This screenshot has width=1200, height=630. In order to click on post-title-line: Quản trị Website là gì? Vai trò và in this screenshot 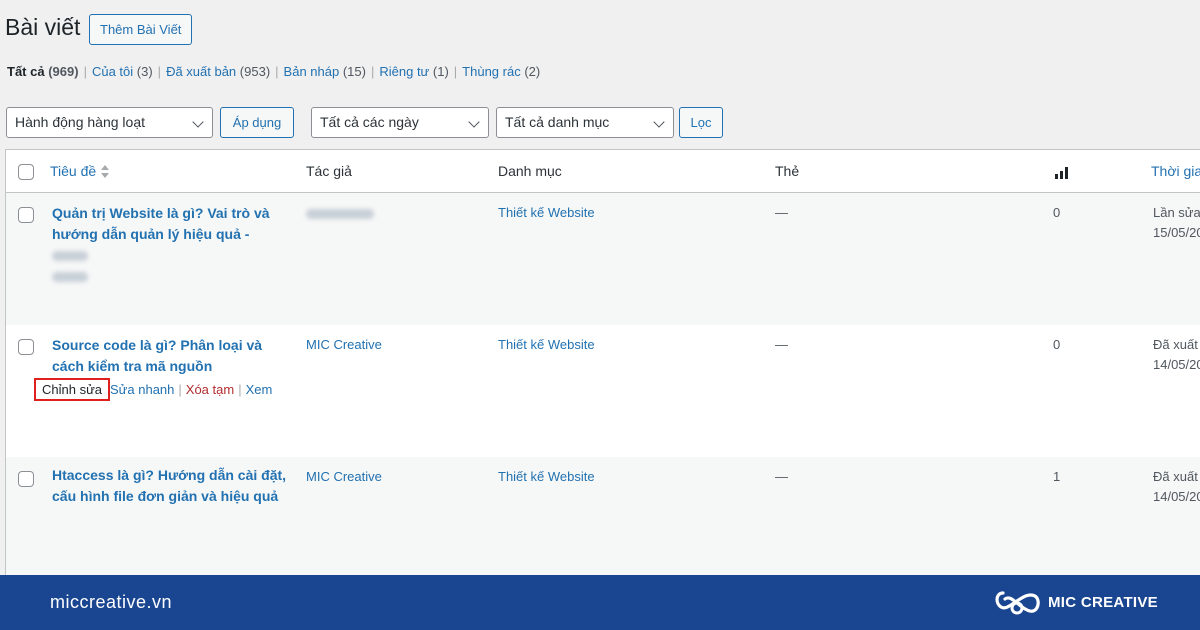, I will do `click(161, 213)`.